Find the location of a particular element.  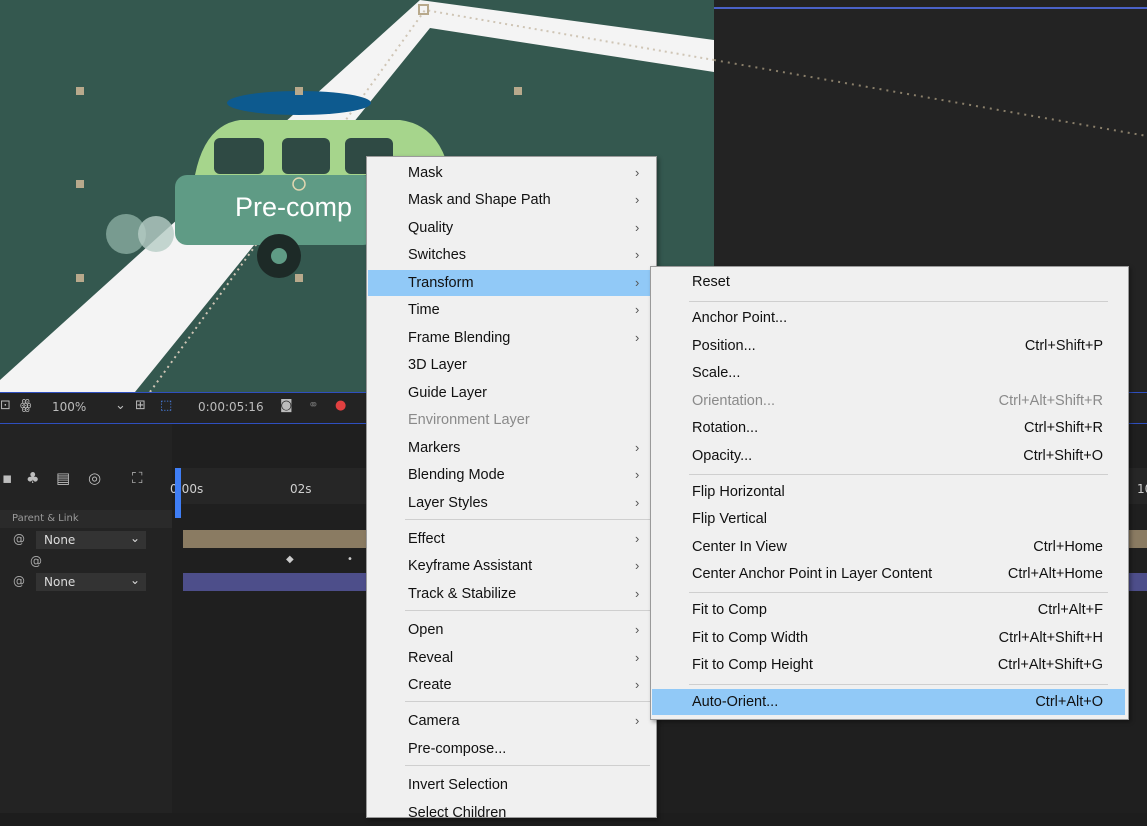

menu-item-label: Effect is located at coordinates (426, 539).